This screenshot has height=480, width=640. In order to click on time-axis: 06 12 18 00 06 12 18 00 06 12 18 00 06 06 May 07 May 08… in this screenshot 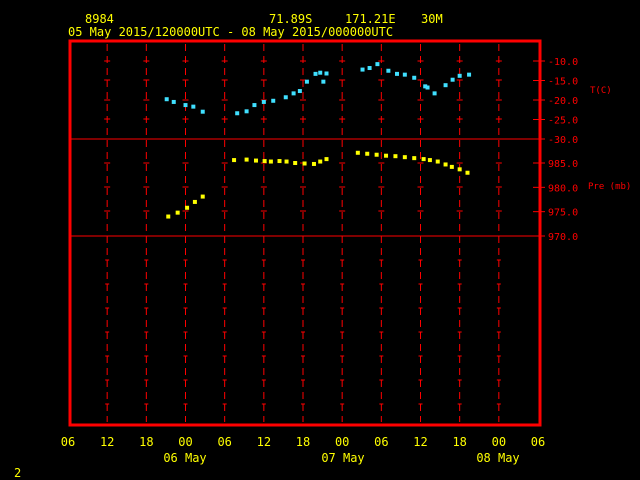, I will do `click(303, 450)`.